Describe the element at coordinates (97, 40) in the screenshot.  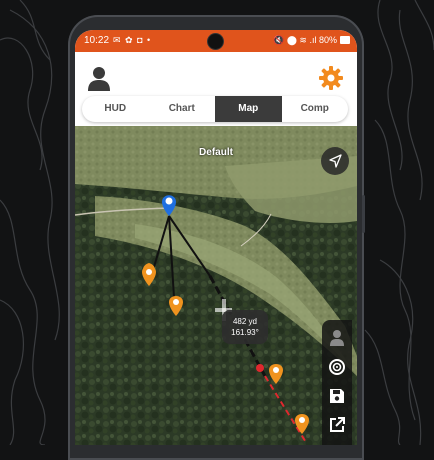
I see `status-time: 10:22` at that location.